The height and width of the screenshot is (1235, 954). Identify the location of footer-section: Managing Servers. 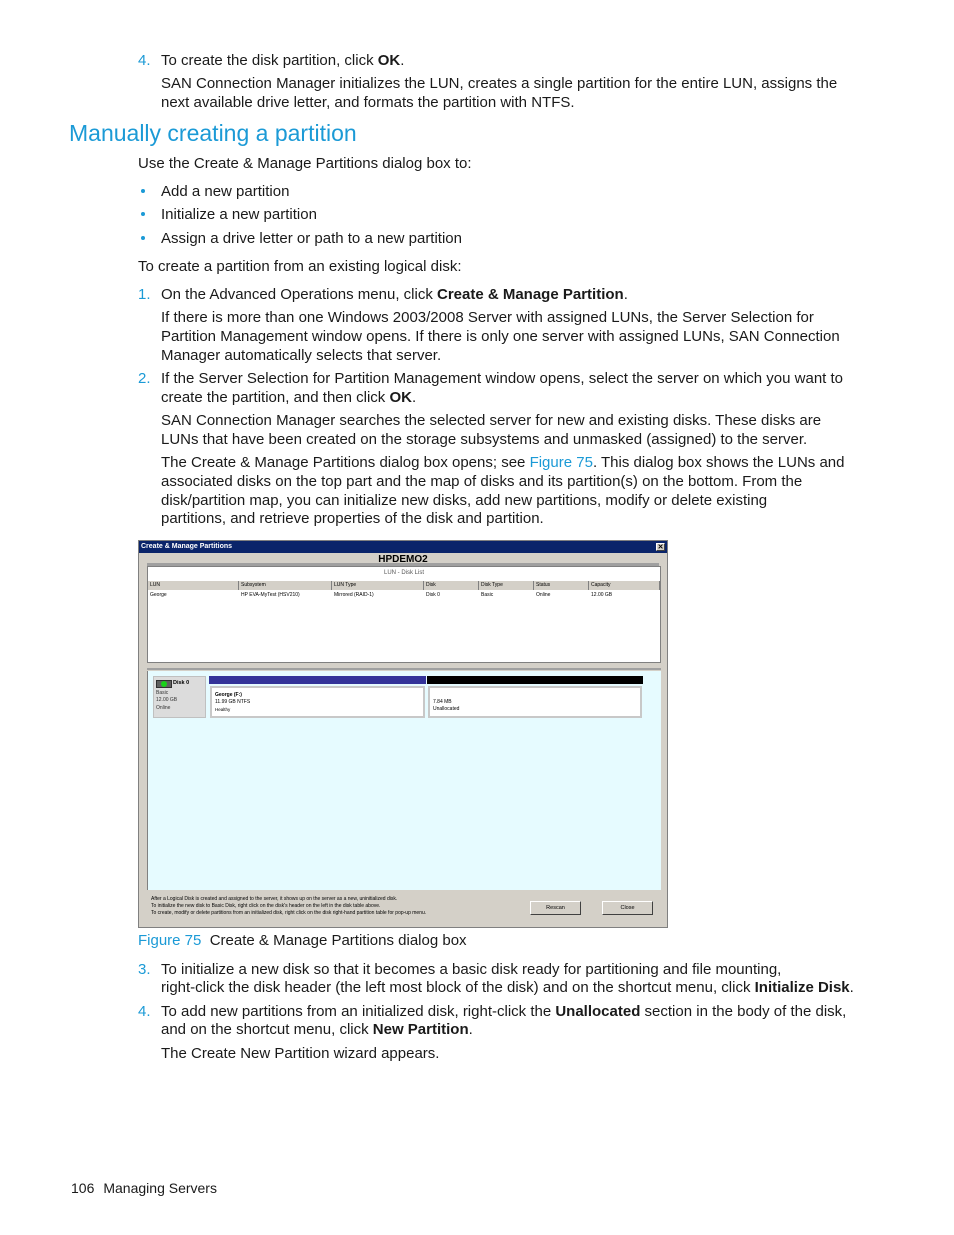
(160, 1188).